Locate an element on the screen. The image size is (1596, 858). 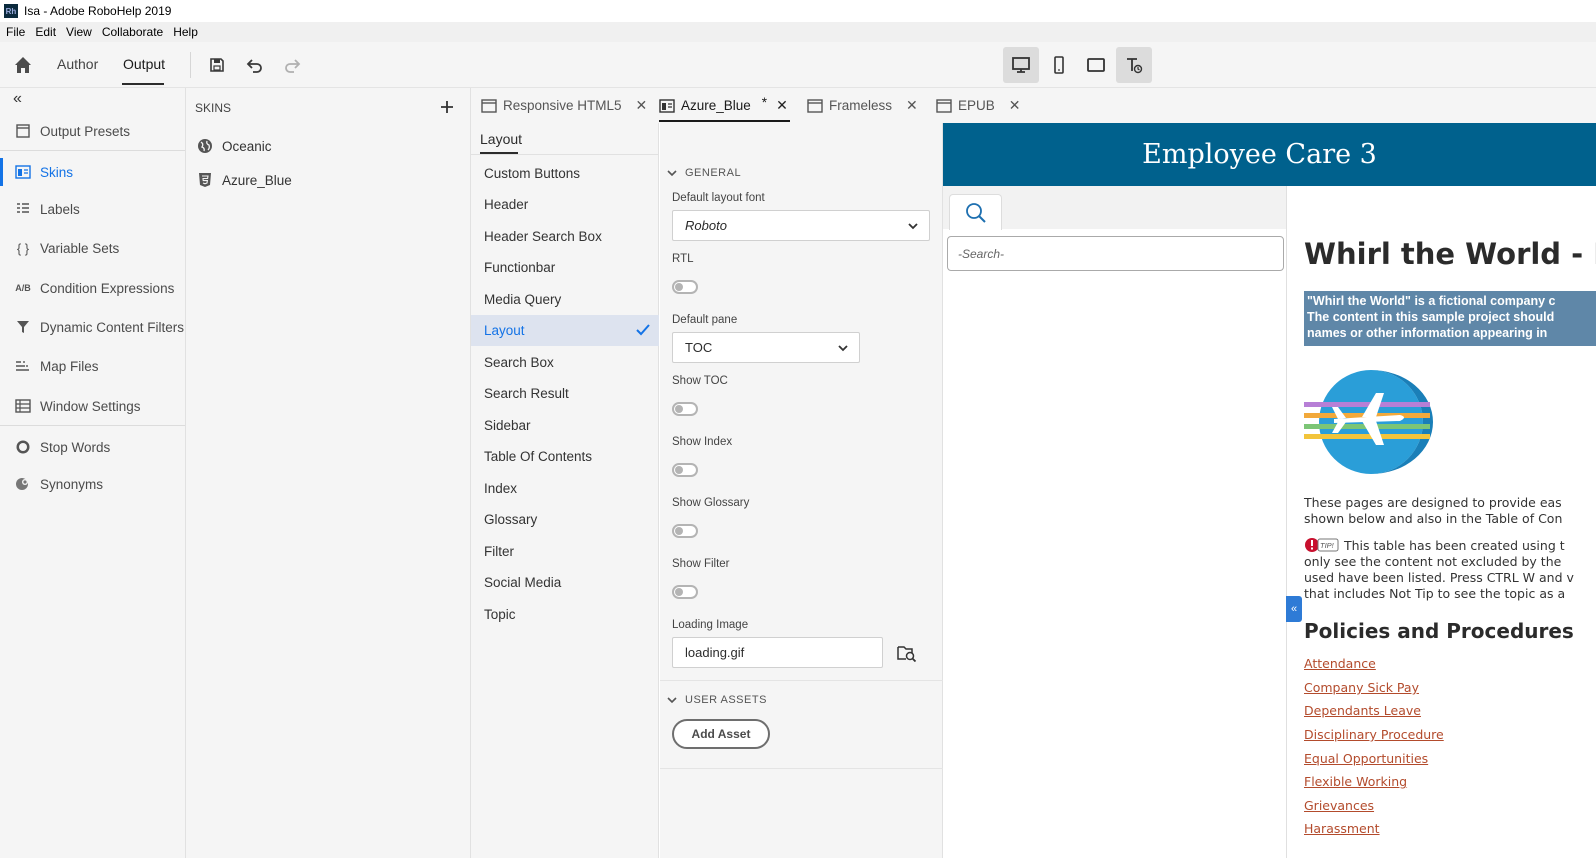
sidebar-item-condition-expressions: A/B Condition Expressions is located at coordinates (92, 288).